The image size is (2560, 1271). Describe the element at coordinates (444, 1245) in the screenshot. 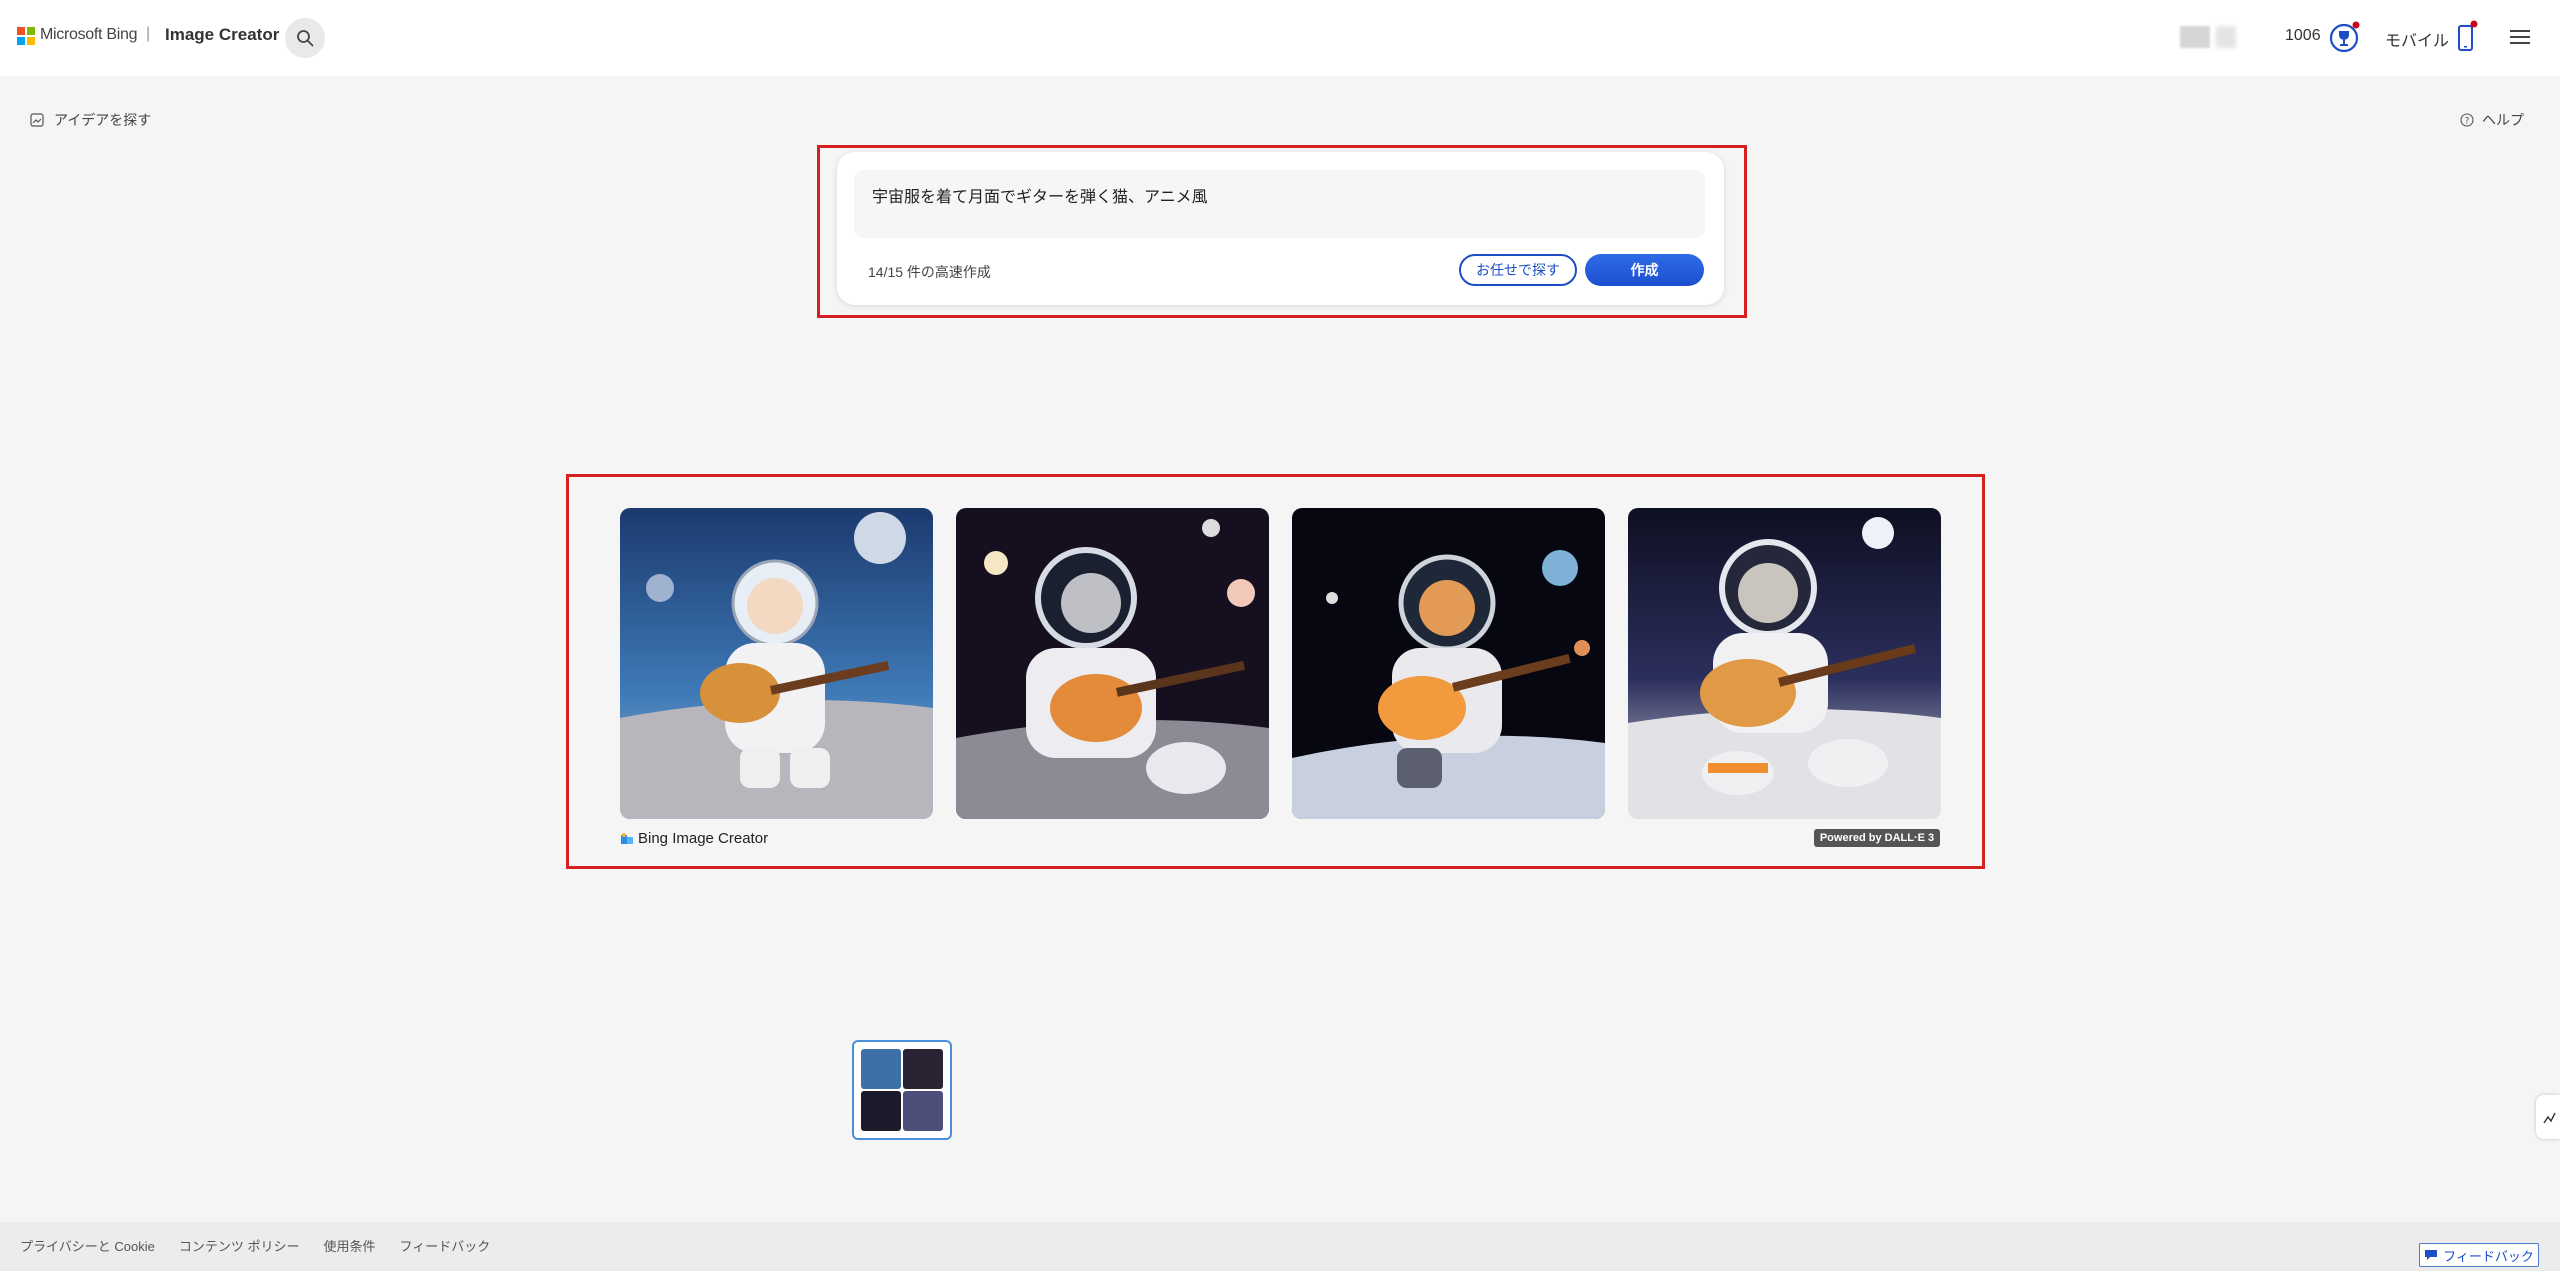

I see `footer-link-feedback: フィードバック` at that location.